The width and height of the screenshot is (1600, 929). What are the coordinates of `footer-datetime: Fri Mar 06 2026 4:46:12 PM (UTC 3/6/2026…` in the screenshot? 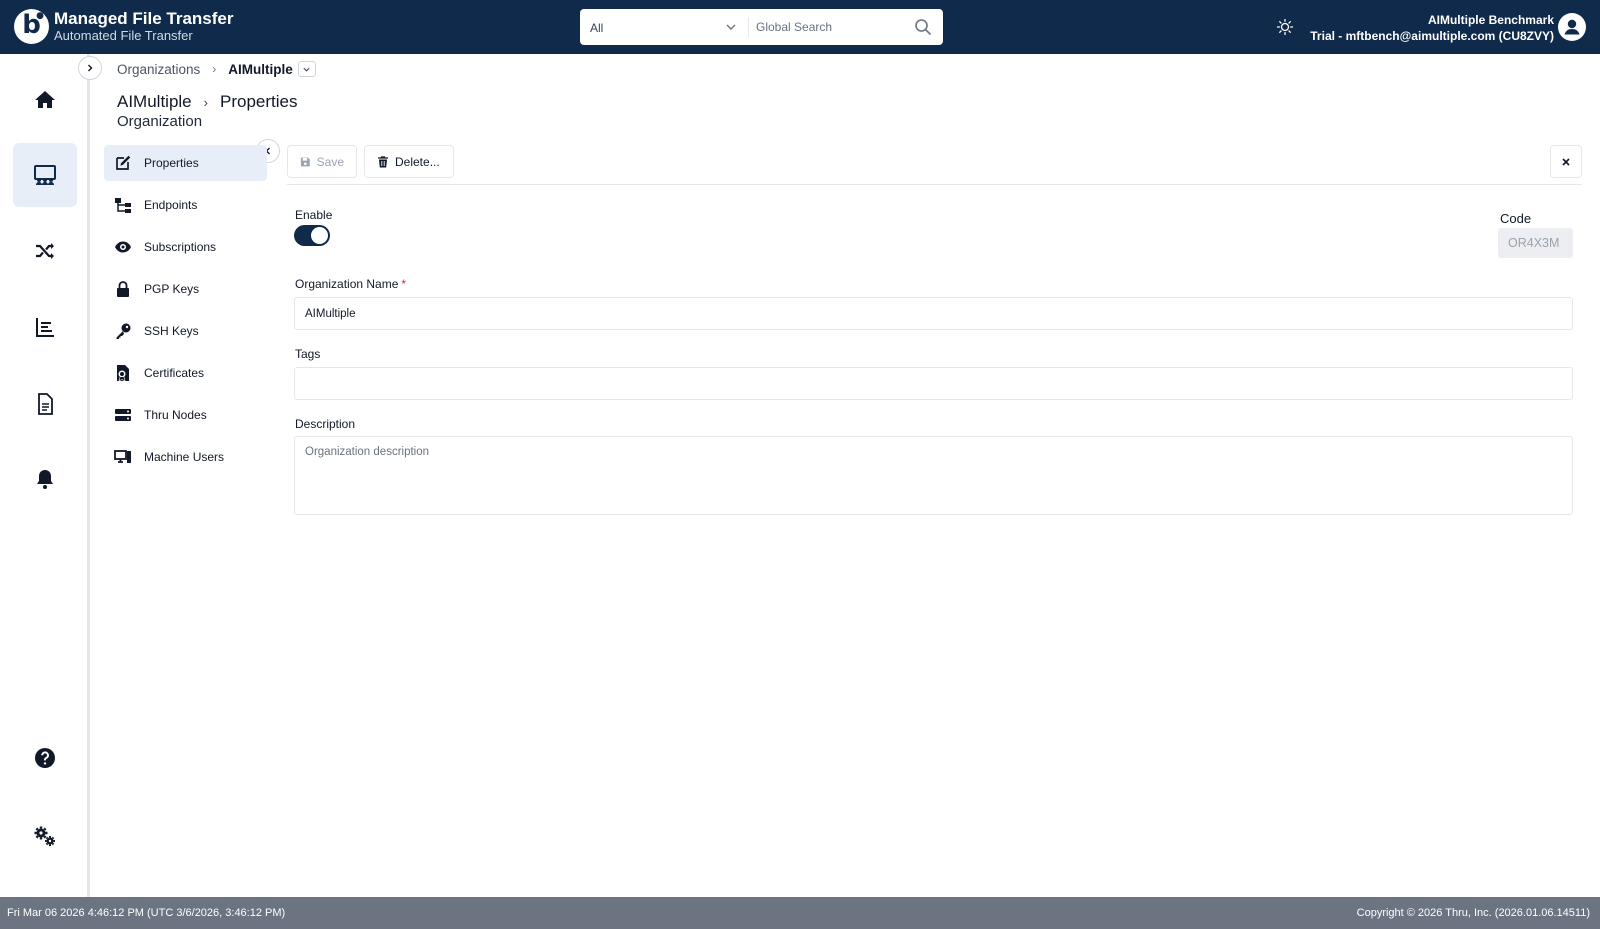 It's located at (146, 913).